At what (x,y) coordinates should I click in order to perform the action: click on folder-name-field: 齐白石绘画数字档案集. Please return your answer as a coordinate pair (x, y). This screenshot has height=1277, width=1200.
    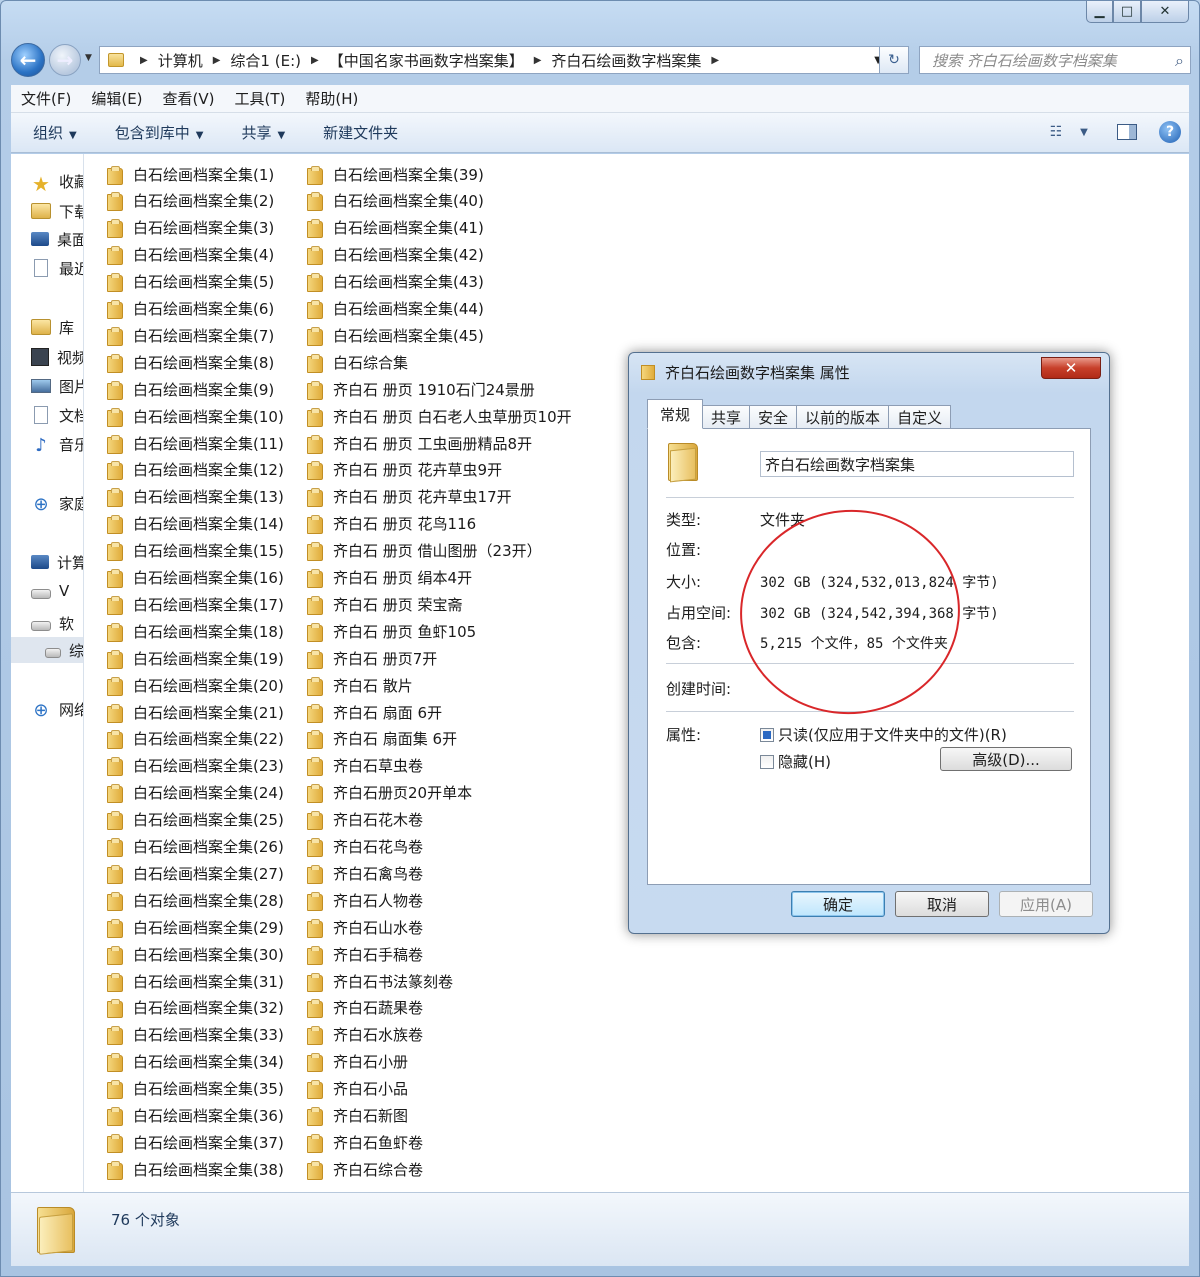
    Looking at the image, I should click on (917, 464).